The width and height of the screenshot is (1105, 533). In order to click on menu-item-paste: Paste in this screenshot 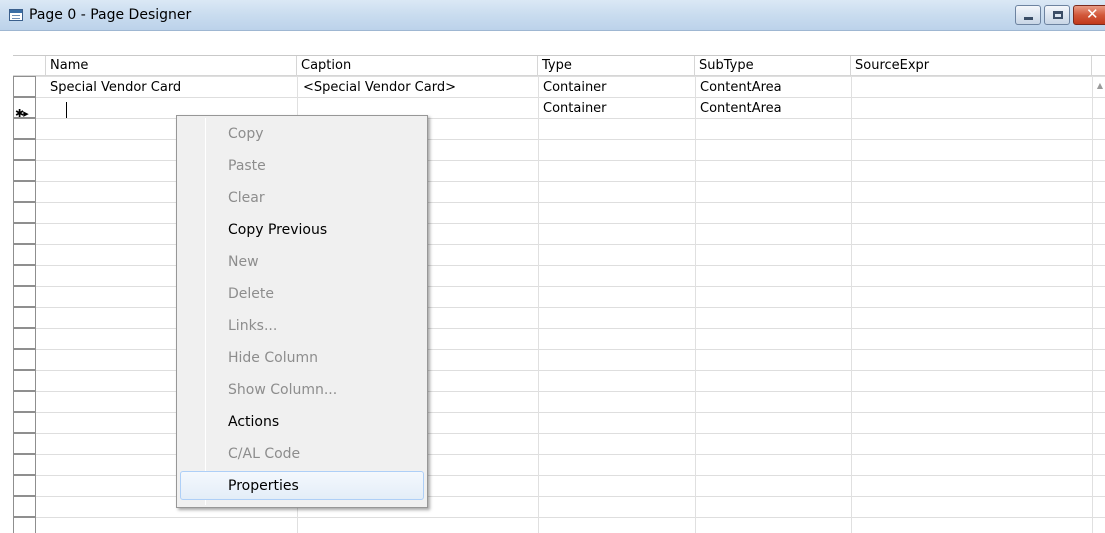, I will do `click(302, 166)`.